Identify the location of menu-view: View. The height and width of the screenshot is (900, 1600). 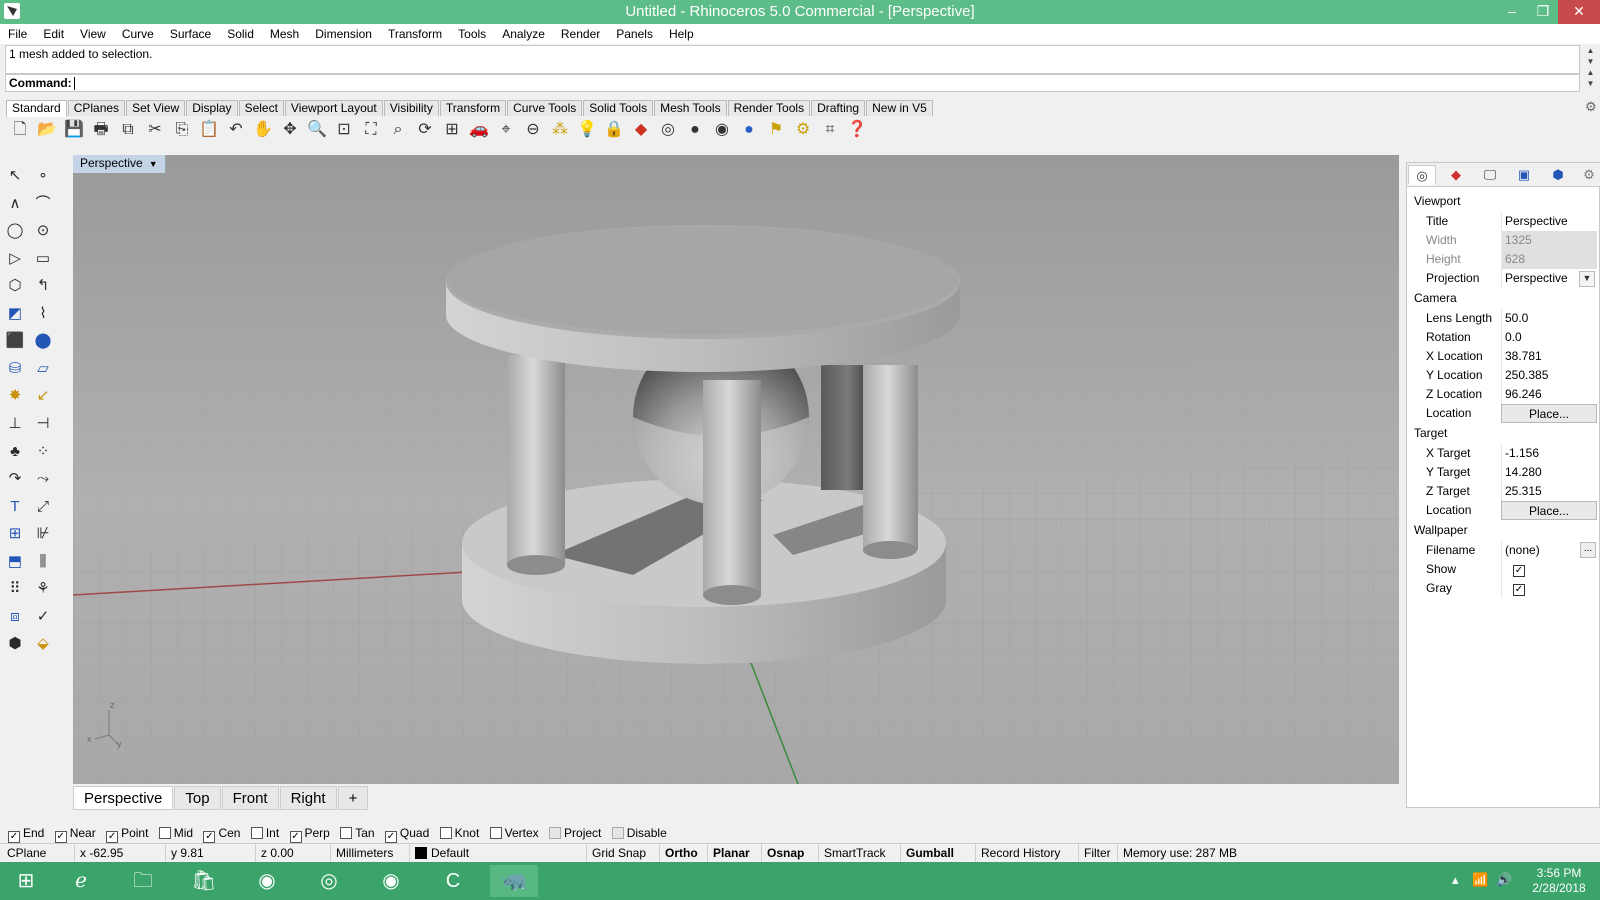
(93, 34).